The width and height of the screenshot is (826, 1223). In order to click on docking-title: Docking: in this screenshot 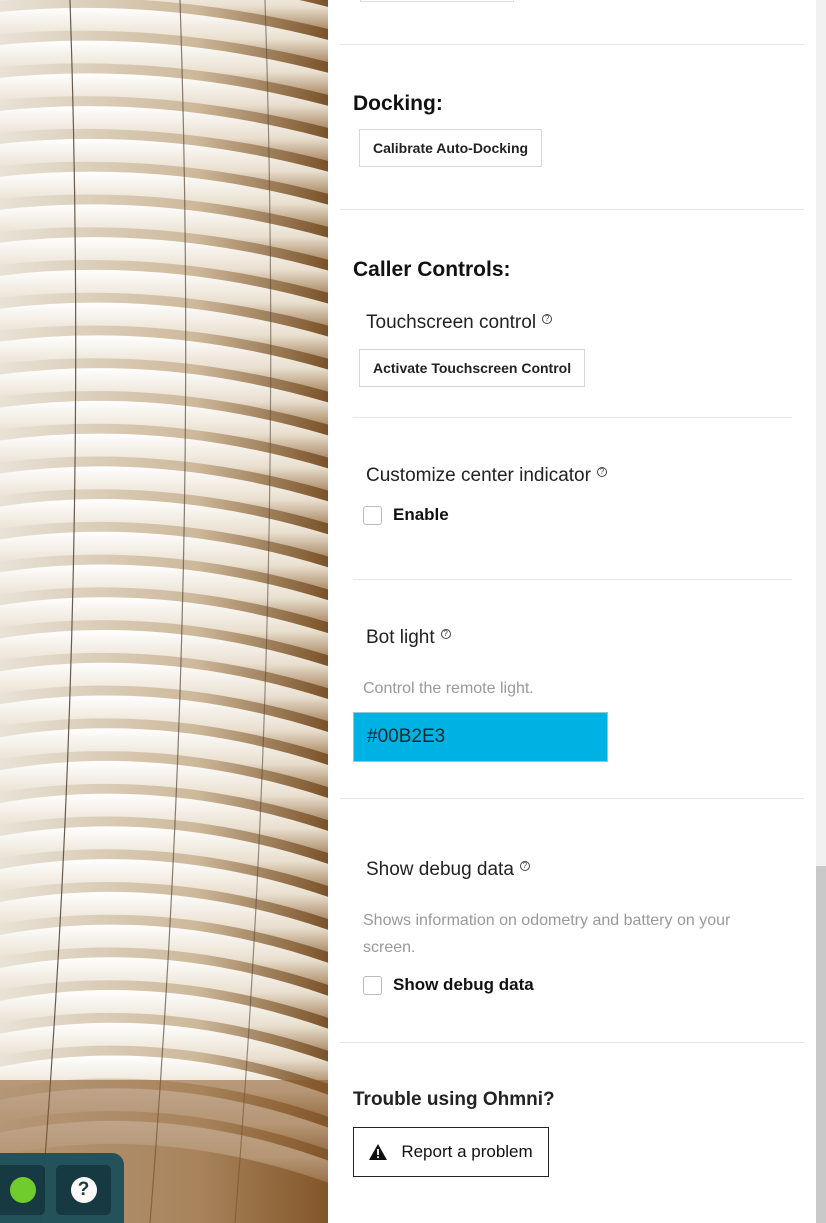, I will do `click(398, 103)`.